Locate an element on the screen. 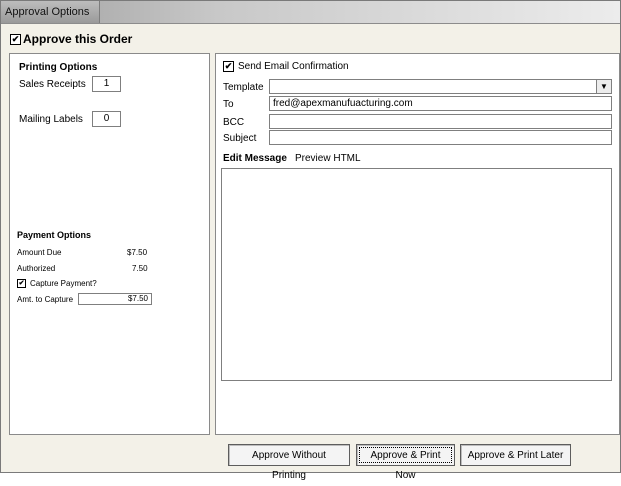 This screenshot has width=621, height=486. to-input: fred@apexmanufuacturing.com is located at coordinates (440, 103).